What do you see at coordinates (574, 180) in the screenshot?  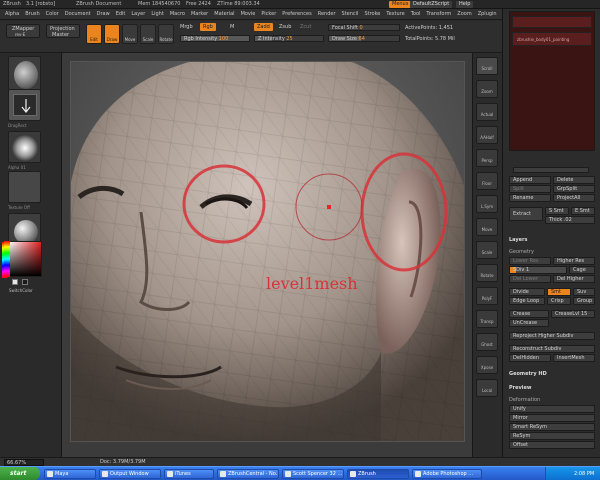 I see `delete-button: Delete` at bounding box center [574, 180].